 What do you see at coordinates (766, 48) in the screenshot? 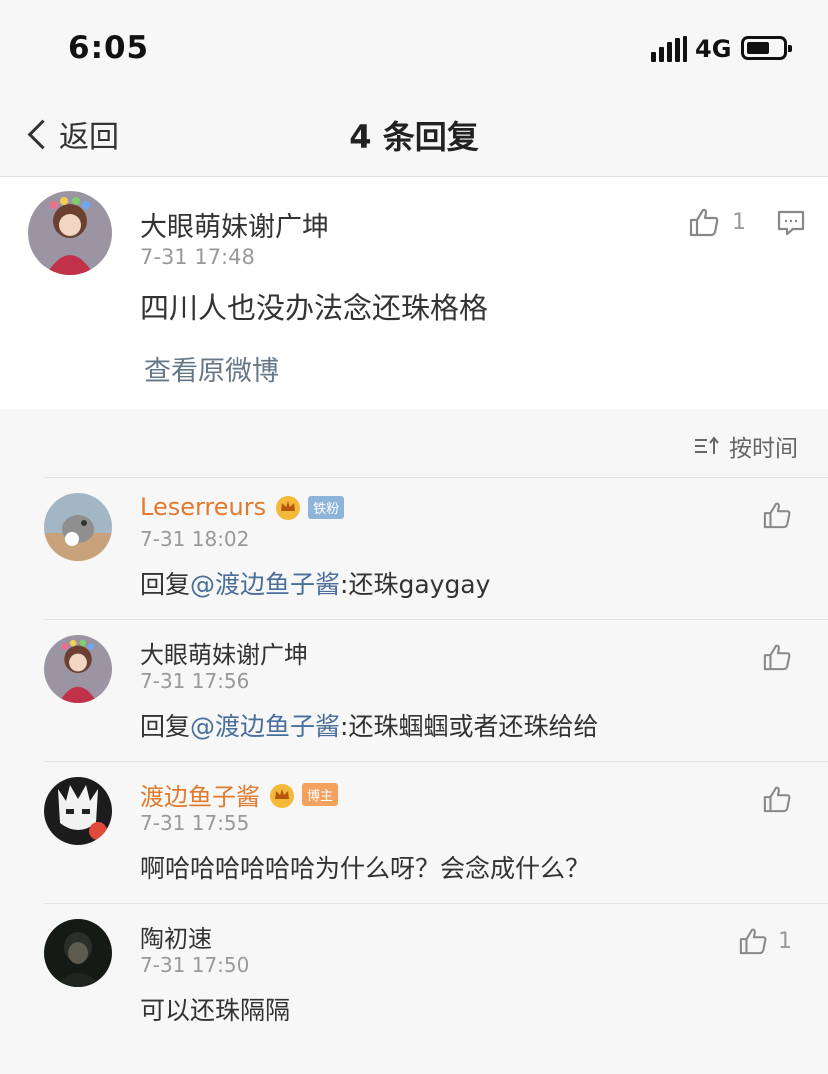
I see `battery-icon` at bounding box center [766, 48].